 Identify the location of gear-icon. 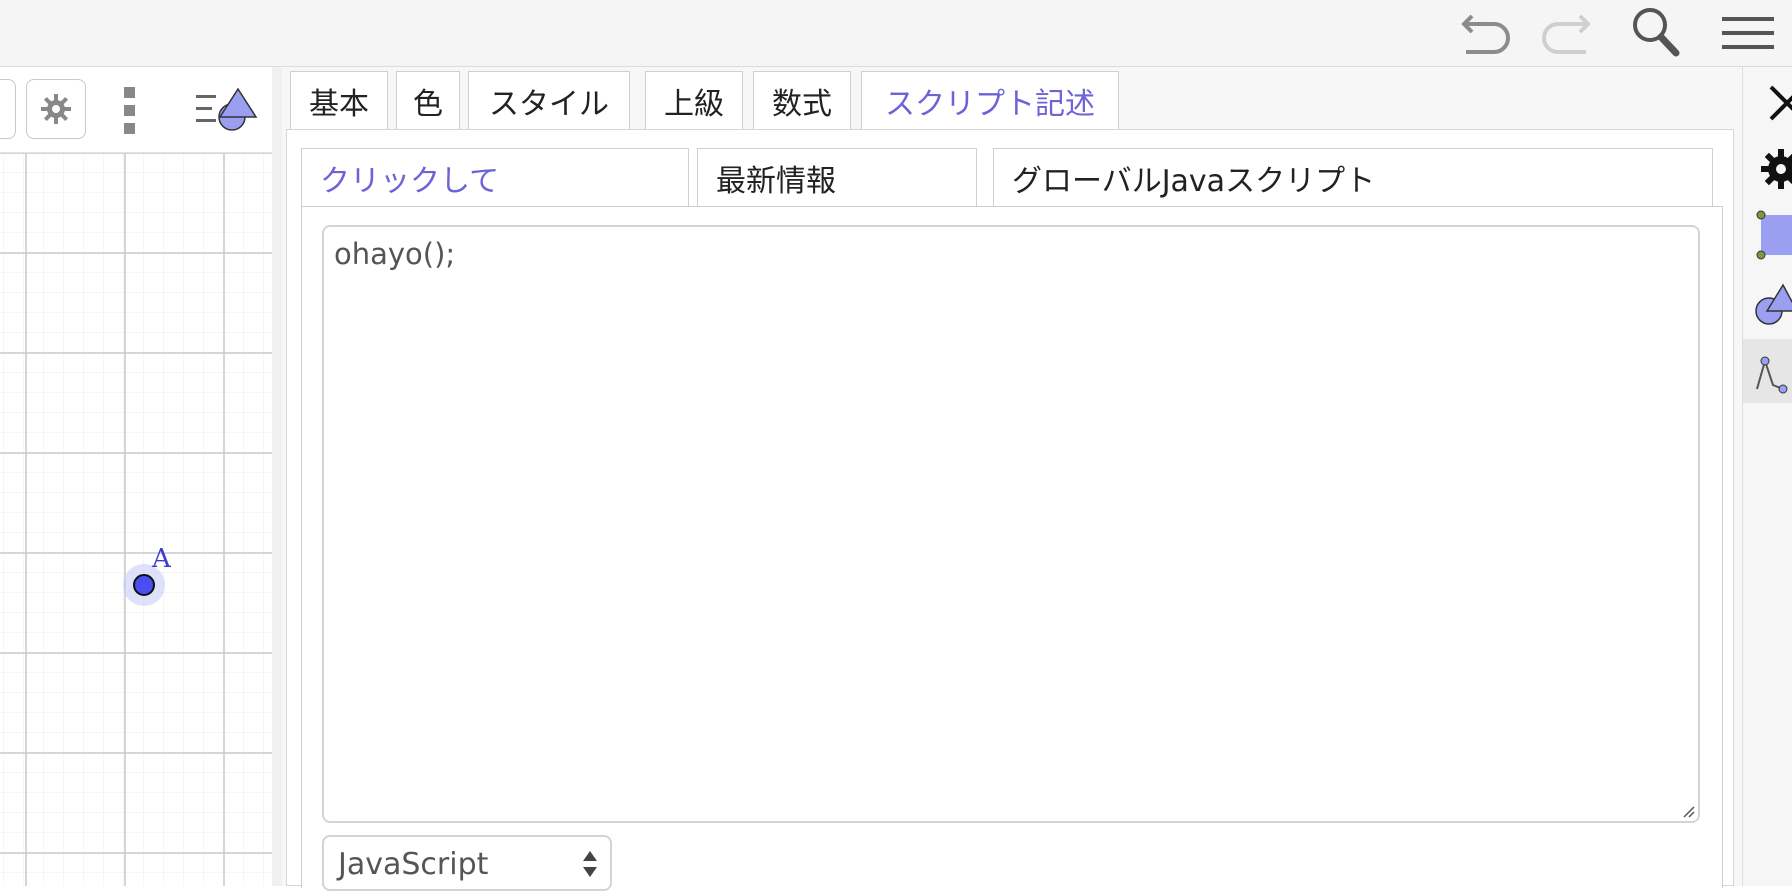
(56, 109).